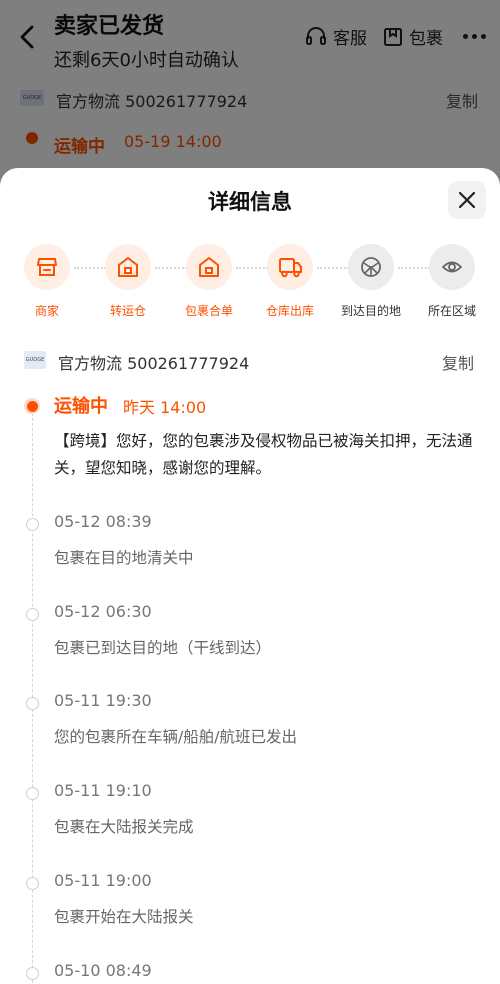  Describe the element at coordinates (103, 700) in the screenshot. I see `event-time: 05-11 19:30` at that location.